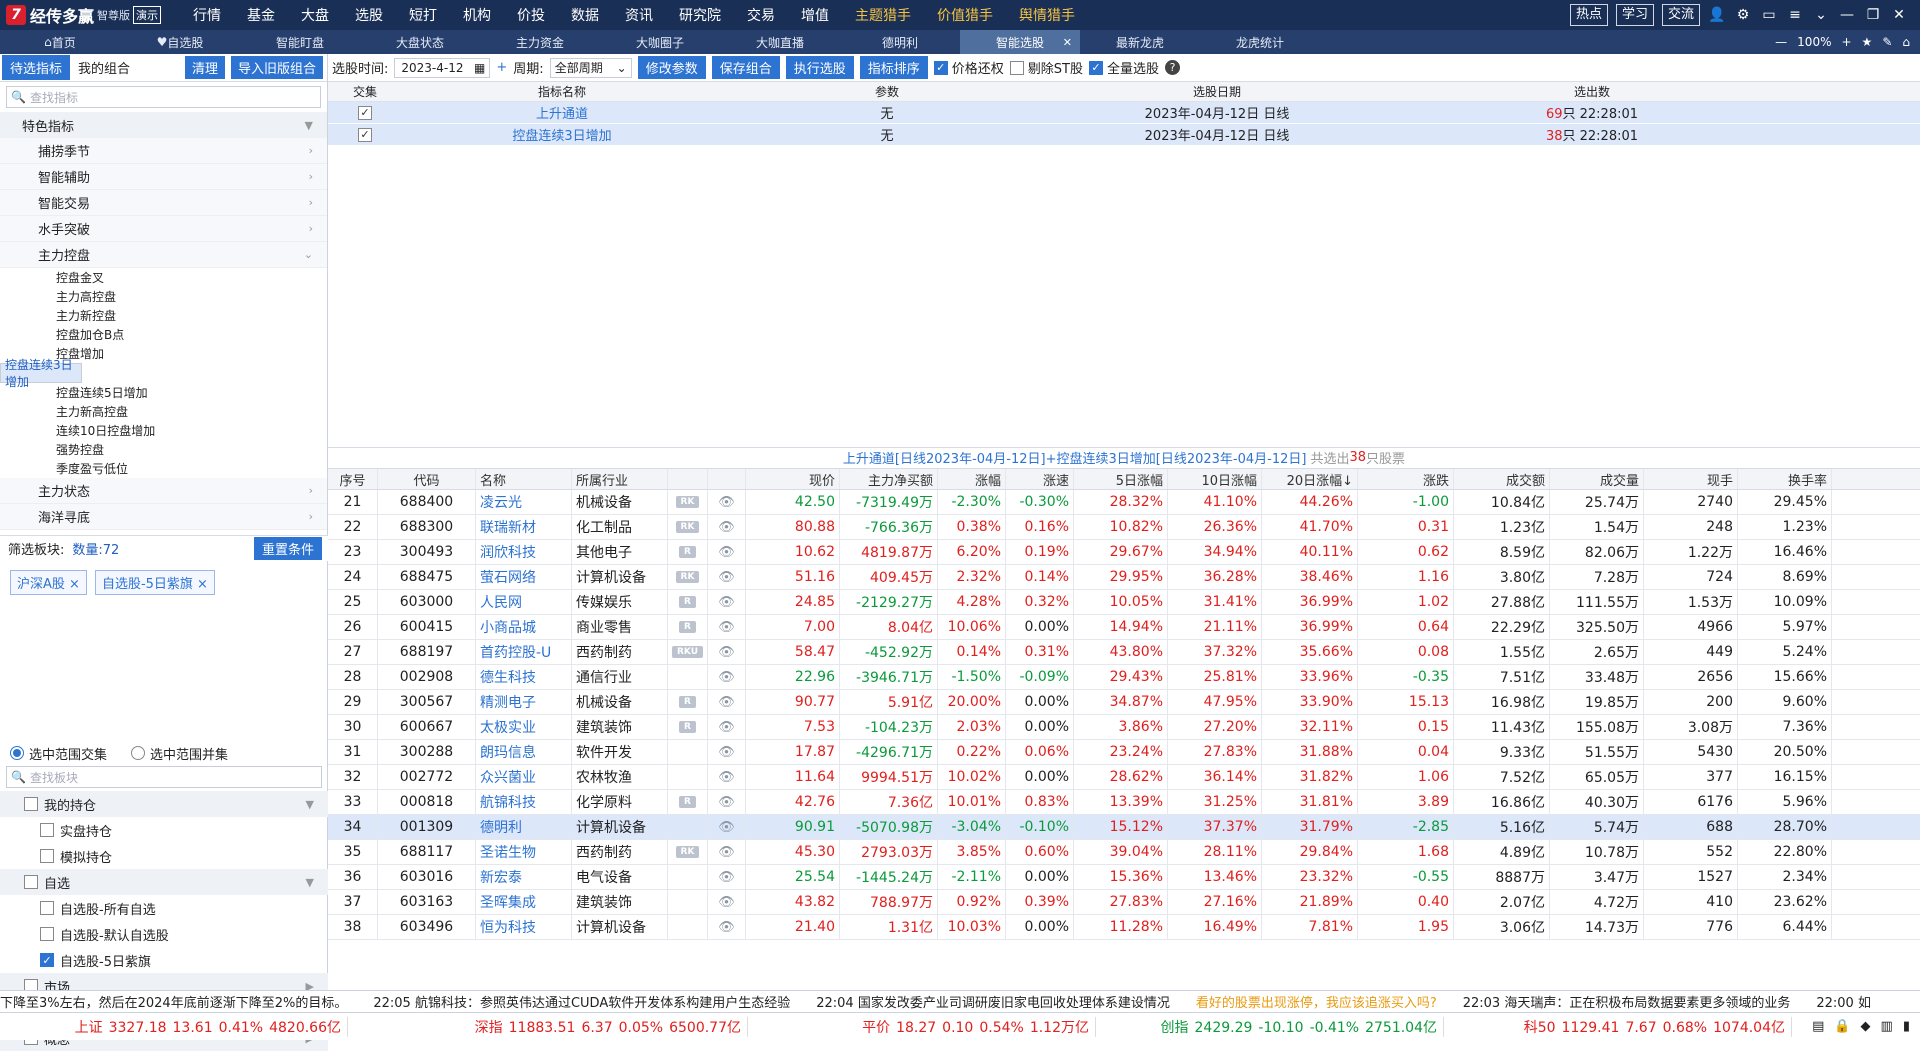 The image size is (1920, 1051). I want to click on lock-icon: 🔒, so click(1842, 1026).